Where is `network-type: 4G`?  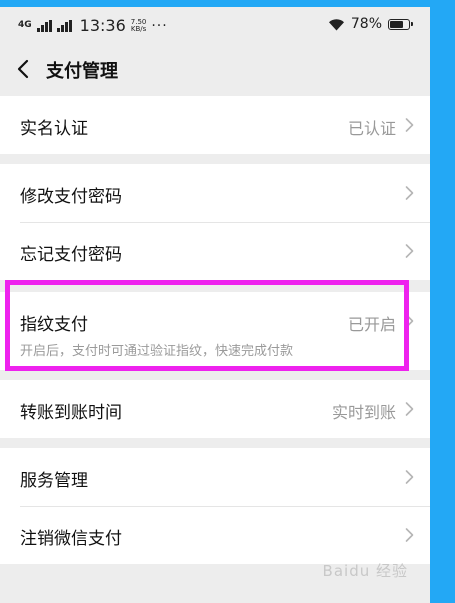 network-type: 4G is located at coordinates (25, 25).